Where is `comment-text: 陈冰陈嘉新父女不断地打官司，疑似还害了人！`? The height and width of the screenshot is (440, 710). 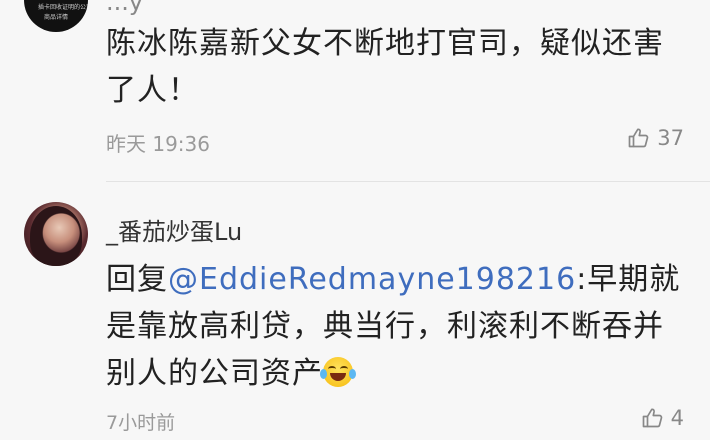 comment-text: 陈冰陈嘉新父女不断地打官司，疑似还害了人！ is located at coordinates (385, 67).